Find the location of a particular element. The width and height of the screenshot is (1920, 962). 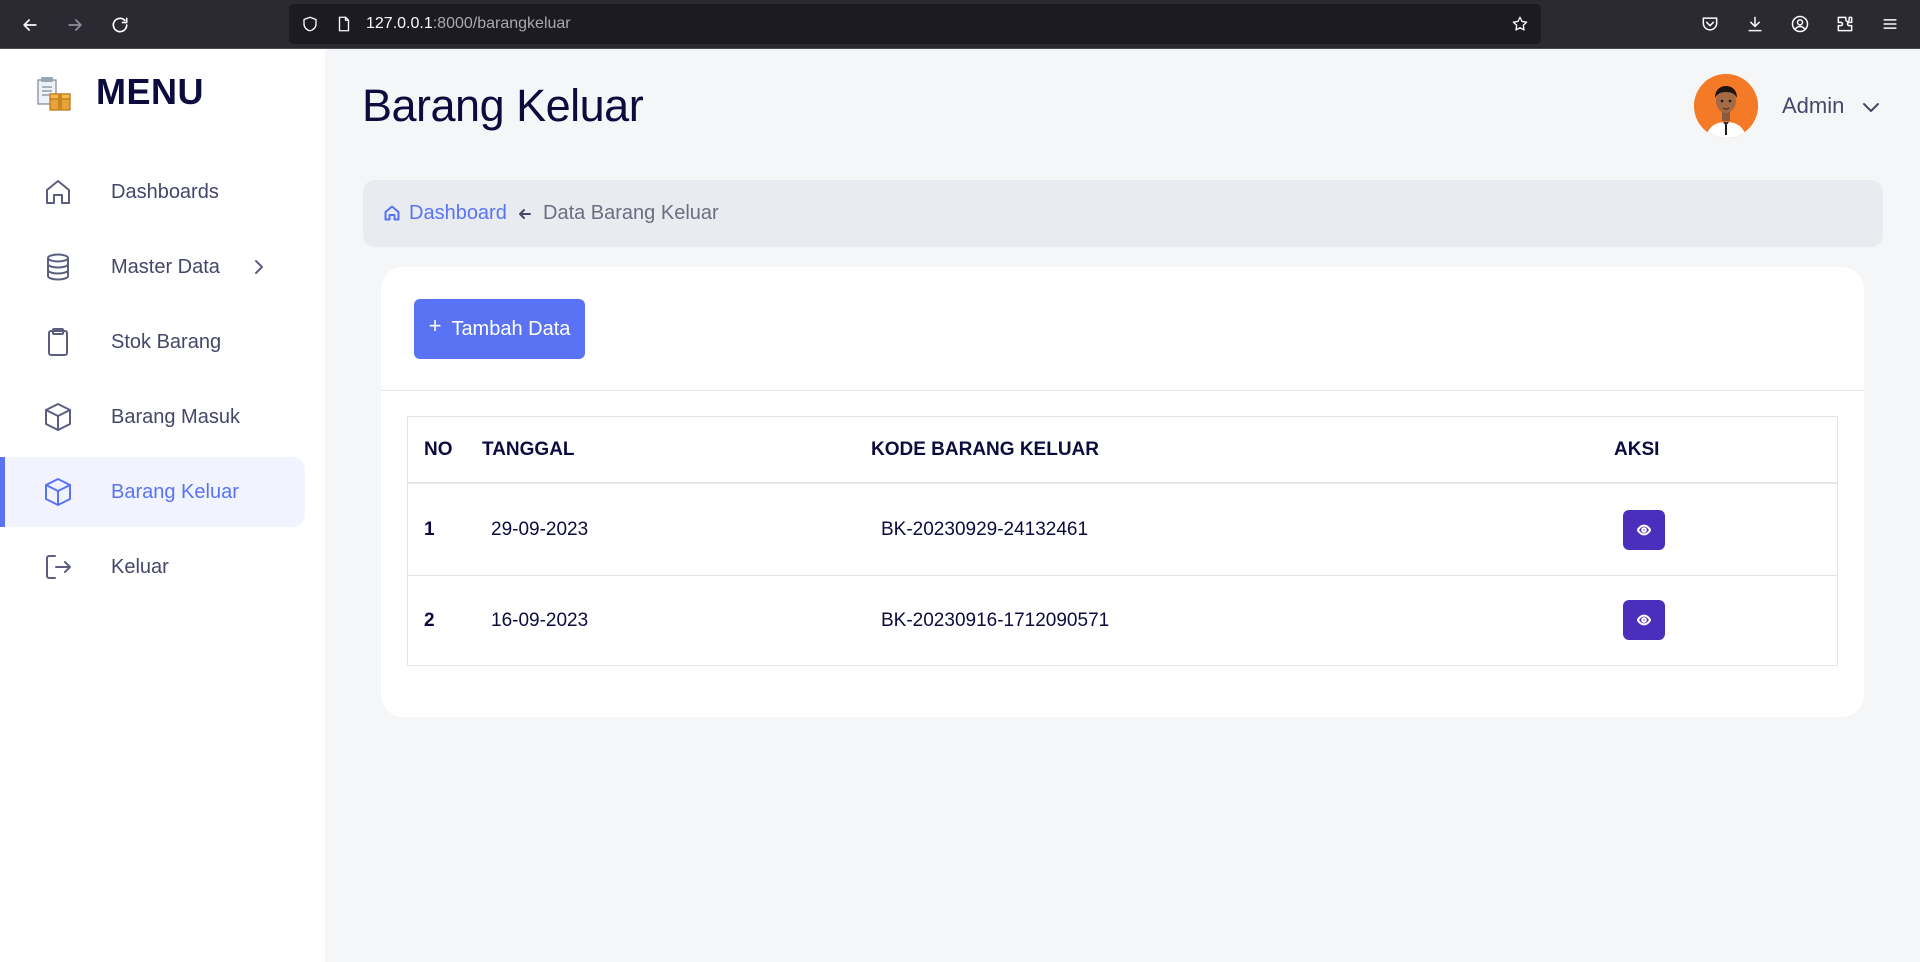

page-icon is located at coordinates (344, 24).